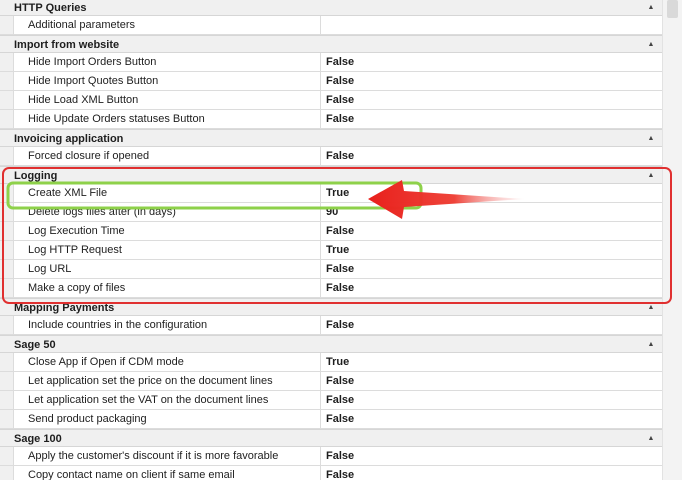 The height and width of the screenshot is (480, 682). I want to click on property-row: Log HTTP Request True, so click(331, 250).